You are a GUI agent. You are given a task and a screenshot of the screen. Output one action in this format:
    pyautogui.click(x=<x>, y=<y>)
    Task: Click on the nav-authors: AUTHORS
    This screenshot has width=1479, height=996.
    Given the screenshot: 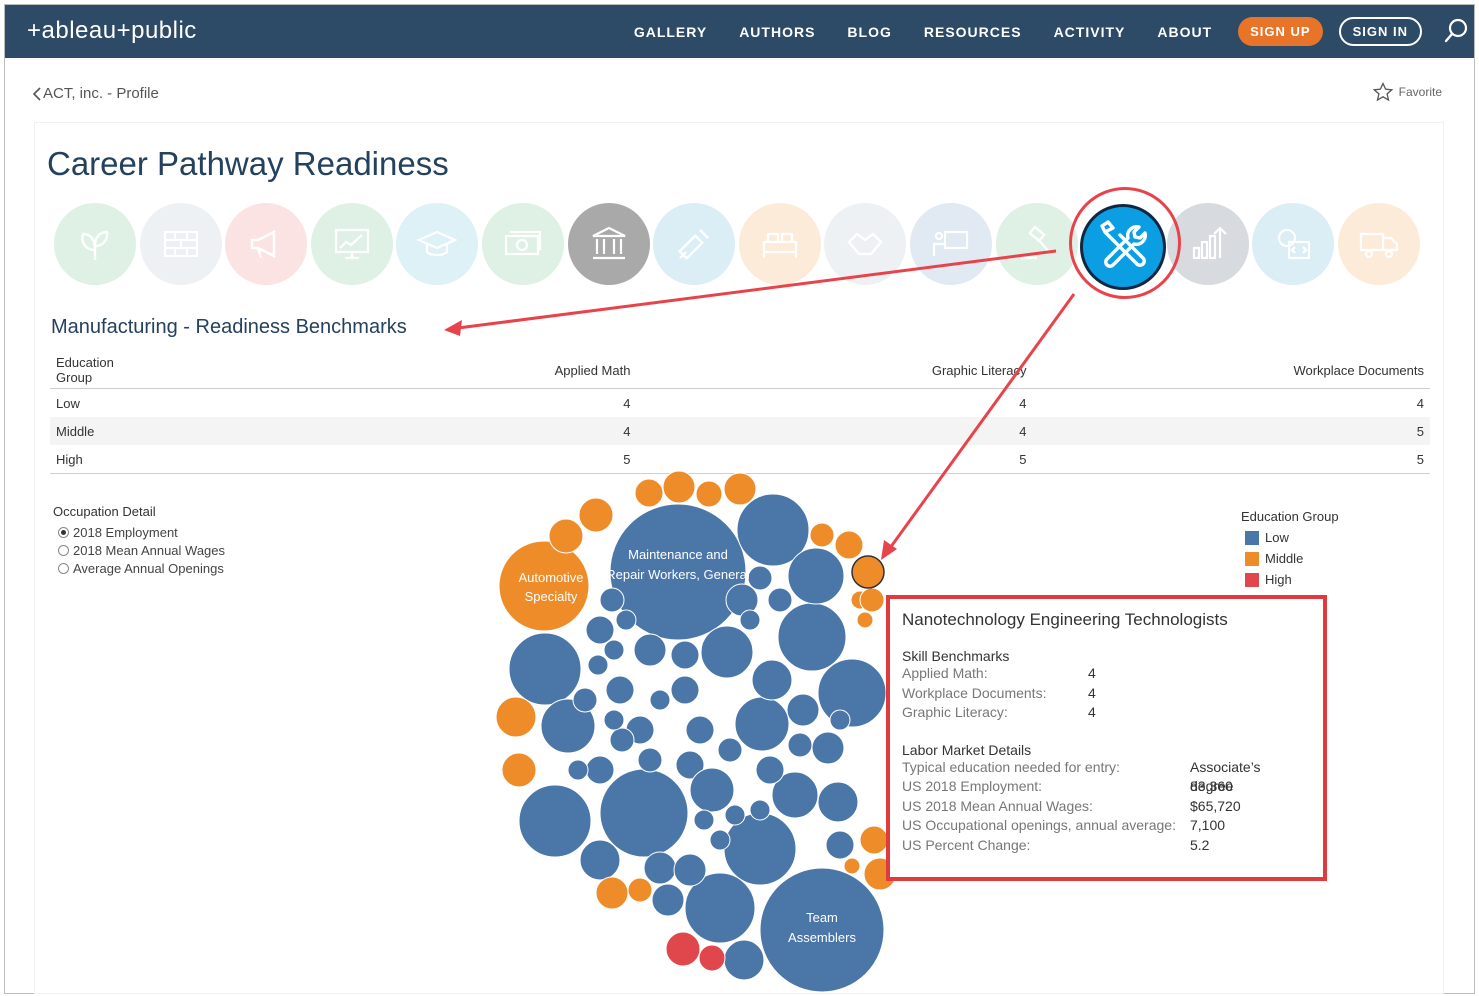 What is the action you would take?
    pyautogui.click(x=777, y=32)
    